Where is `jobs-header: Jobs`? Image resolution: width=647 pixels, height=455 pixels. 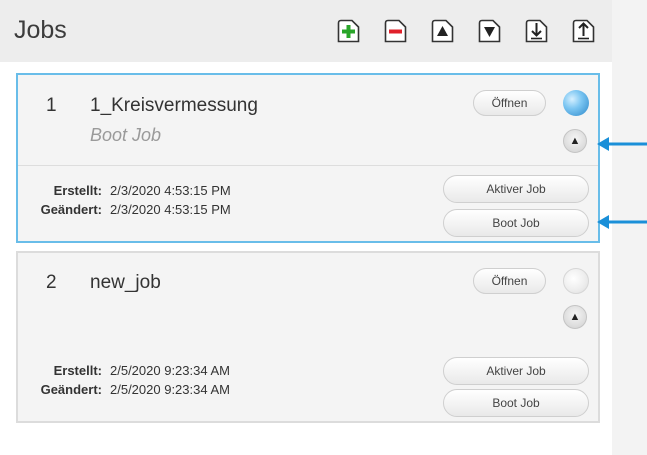 jobs-header: Jobs is located at coordinates (306, 31).